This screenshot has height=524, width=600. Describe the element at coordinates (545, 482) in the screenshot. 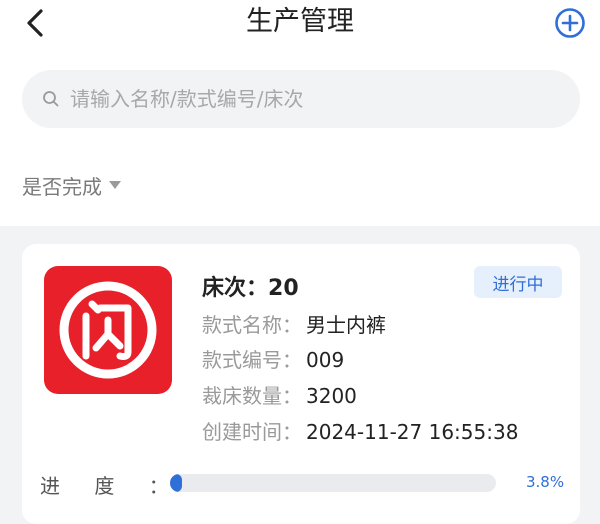

I see `progress-percent: 3.8%` at that location.